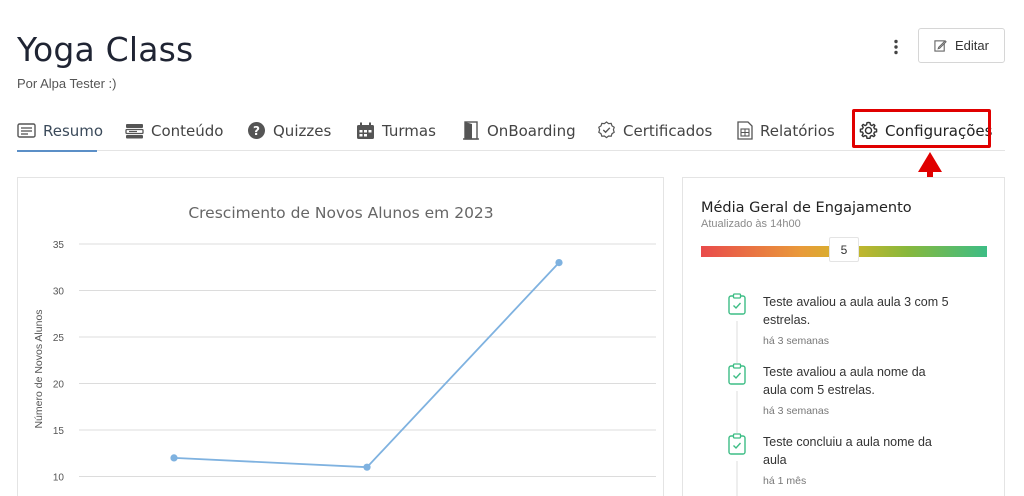 Image resolution: width=1024 pixels, height=496 pixels. What do you see at coordinates (59, 292) in the screenshot?
I see `y-tick-label: 30` at bounding box center [59, 292].